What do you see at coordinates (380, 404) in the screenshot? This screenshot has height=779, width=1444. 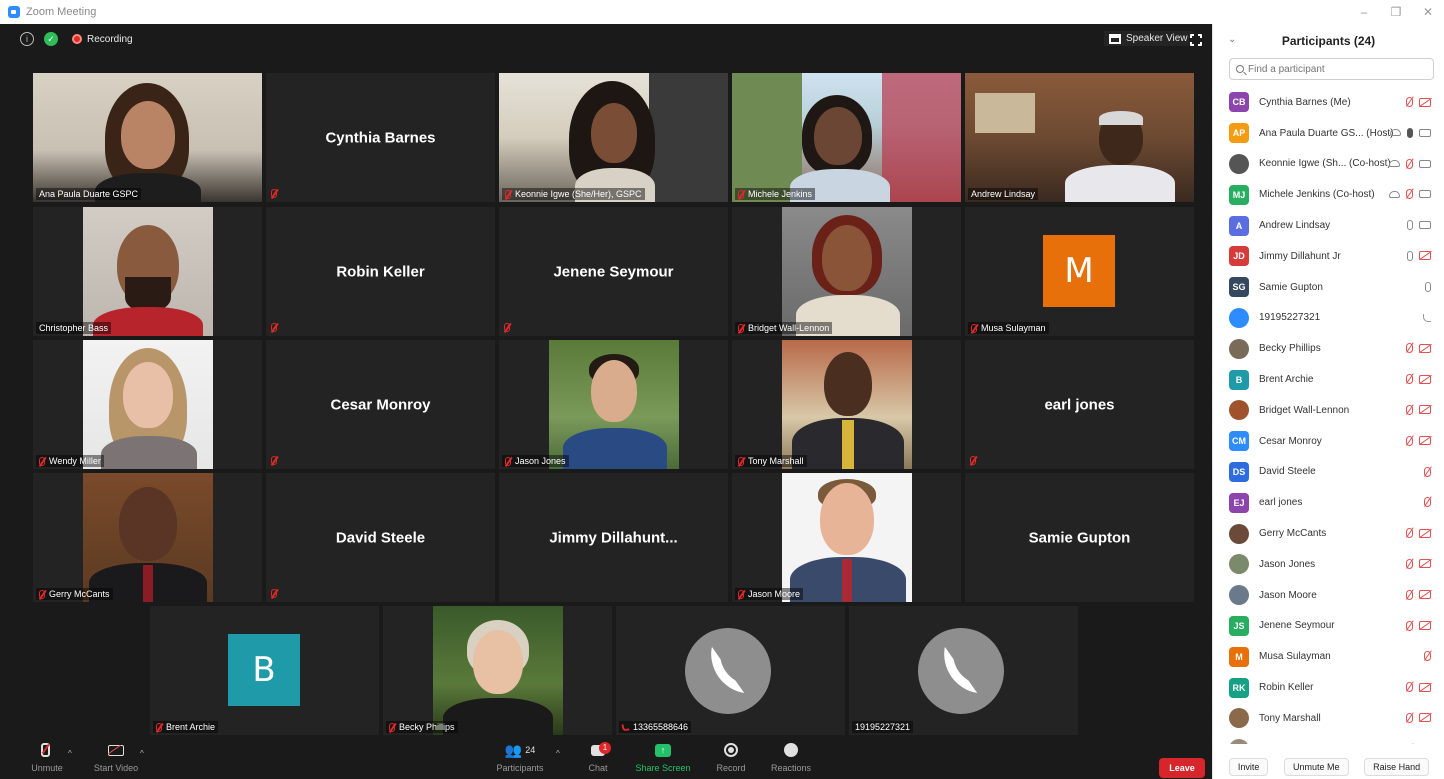 I see `video-tile: Cesar Monroy` at bounding box center [380, 404].